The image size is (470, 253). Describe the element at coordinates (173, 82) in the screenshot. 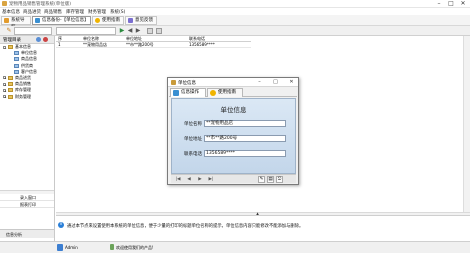

I see `dialog-app-icon` at that location.